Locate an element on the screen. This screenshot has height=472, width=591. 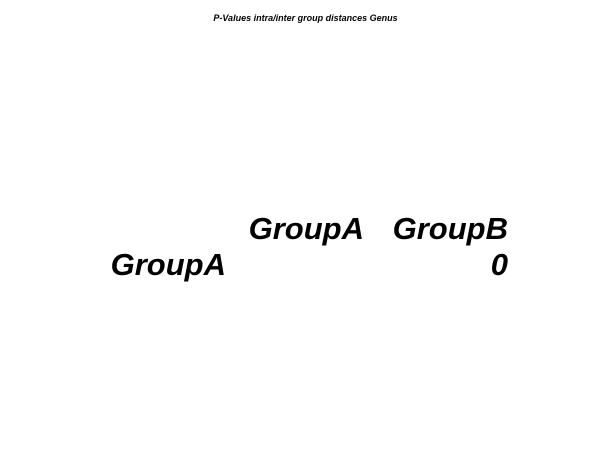
cell-groupa-groupb: 0 is located at coordinates (499, 264).